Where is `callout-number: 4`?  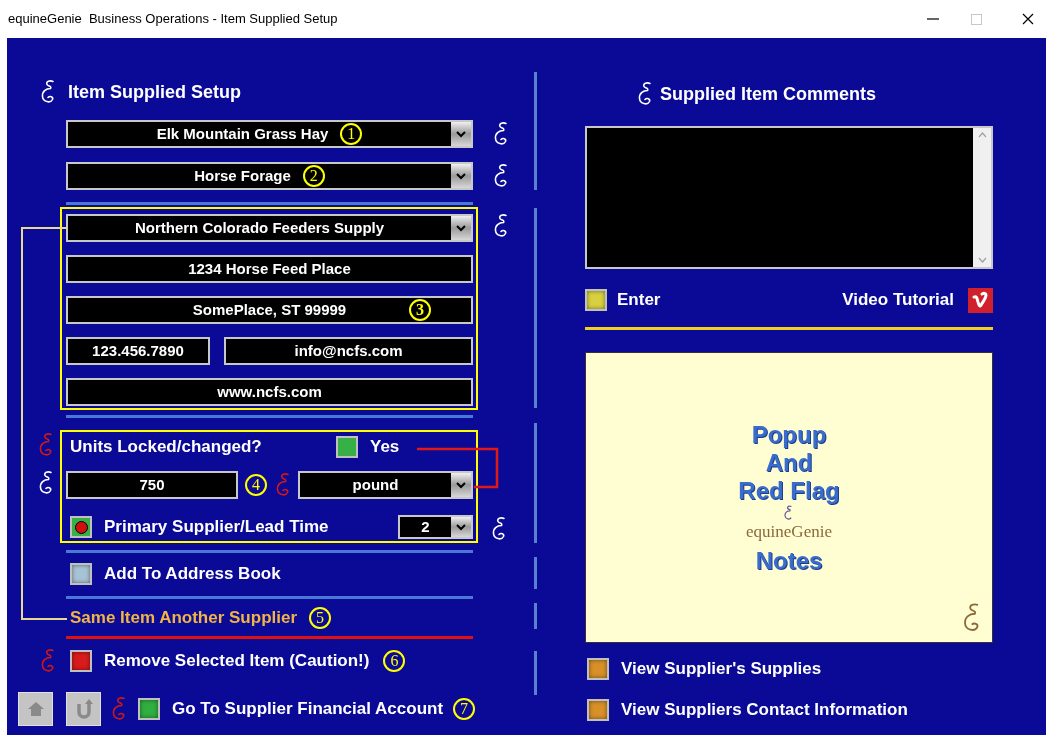
callout-number: 4 is located at coordinates (256, 485).